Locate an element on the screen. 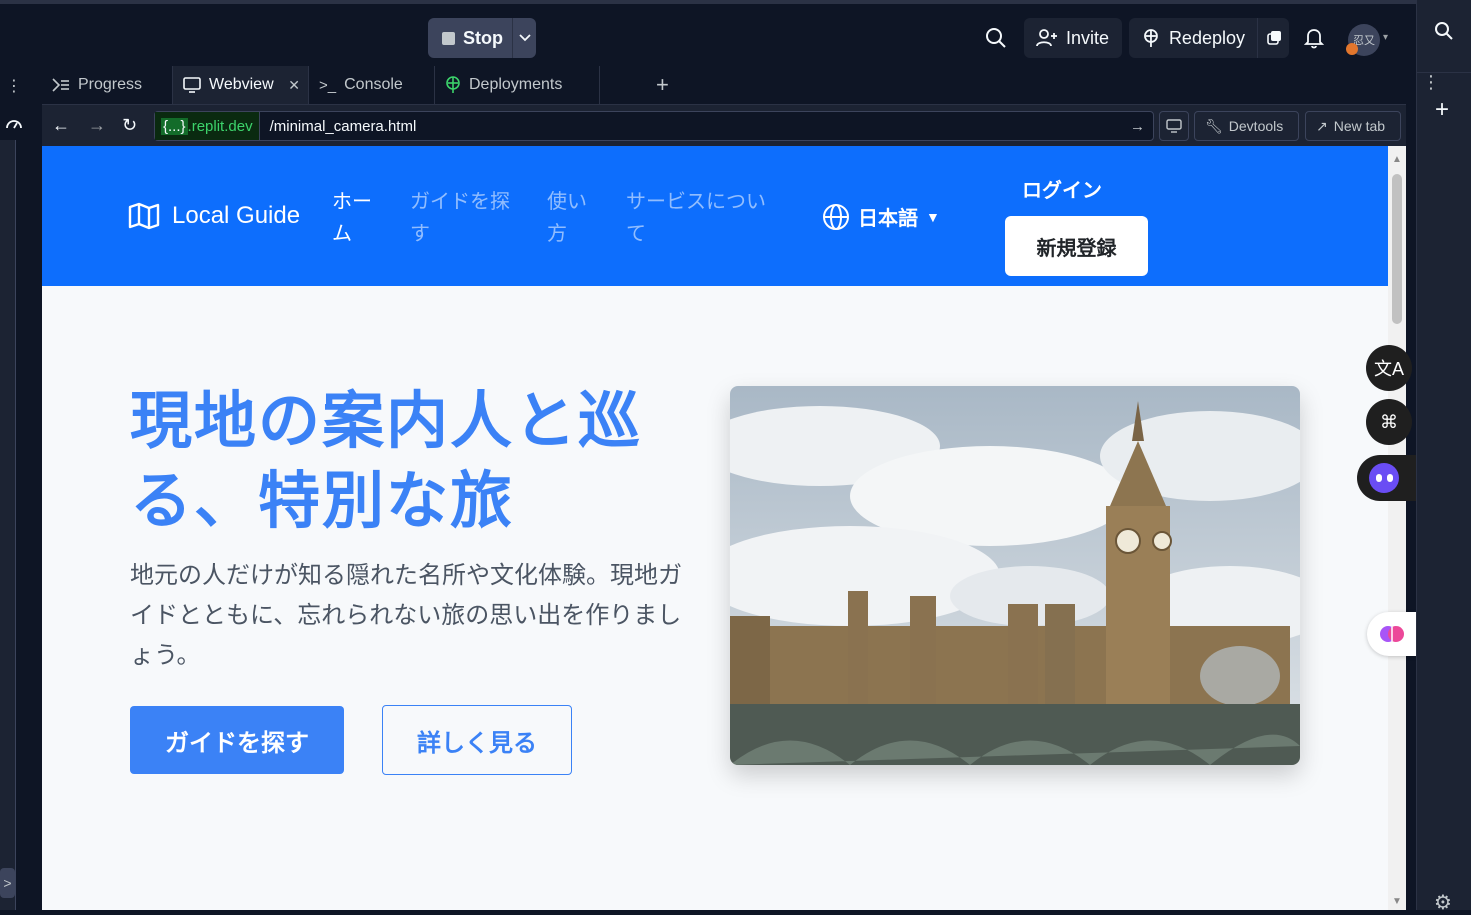 This screenshot has width=1471, height=915. tab-label: Webview is located at coordinates (241, 84).